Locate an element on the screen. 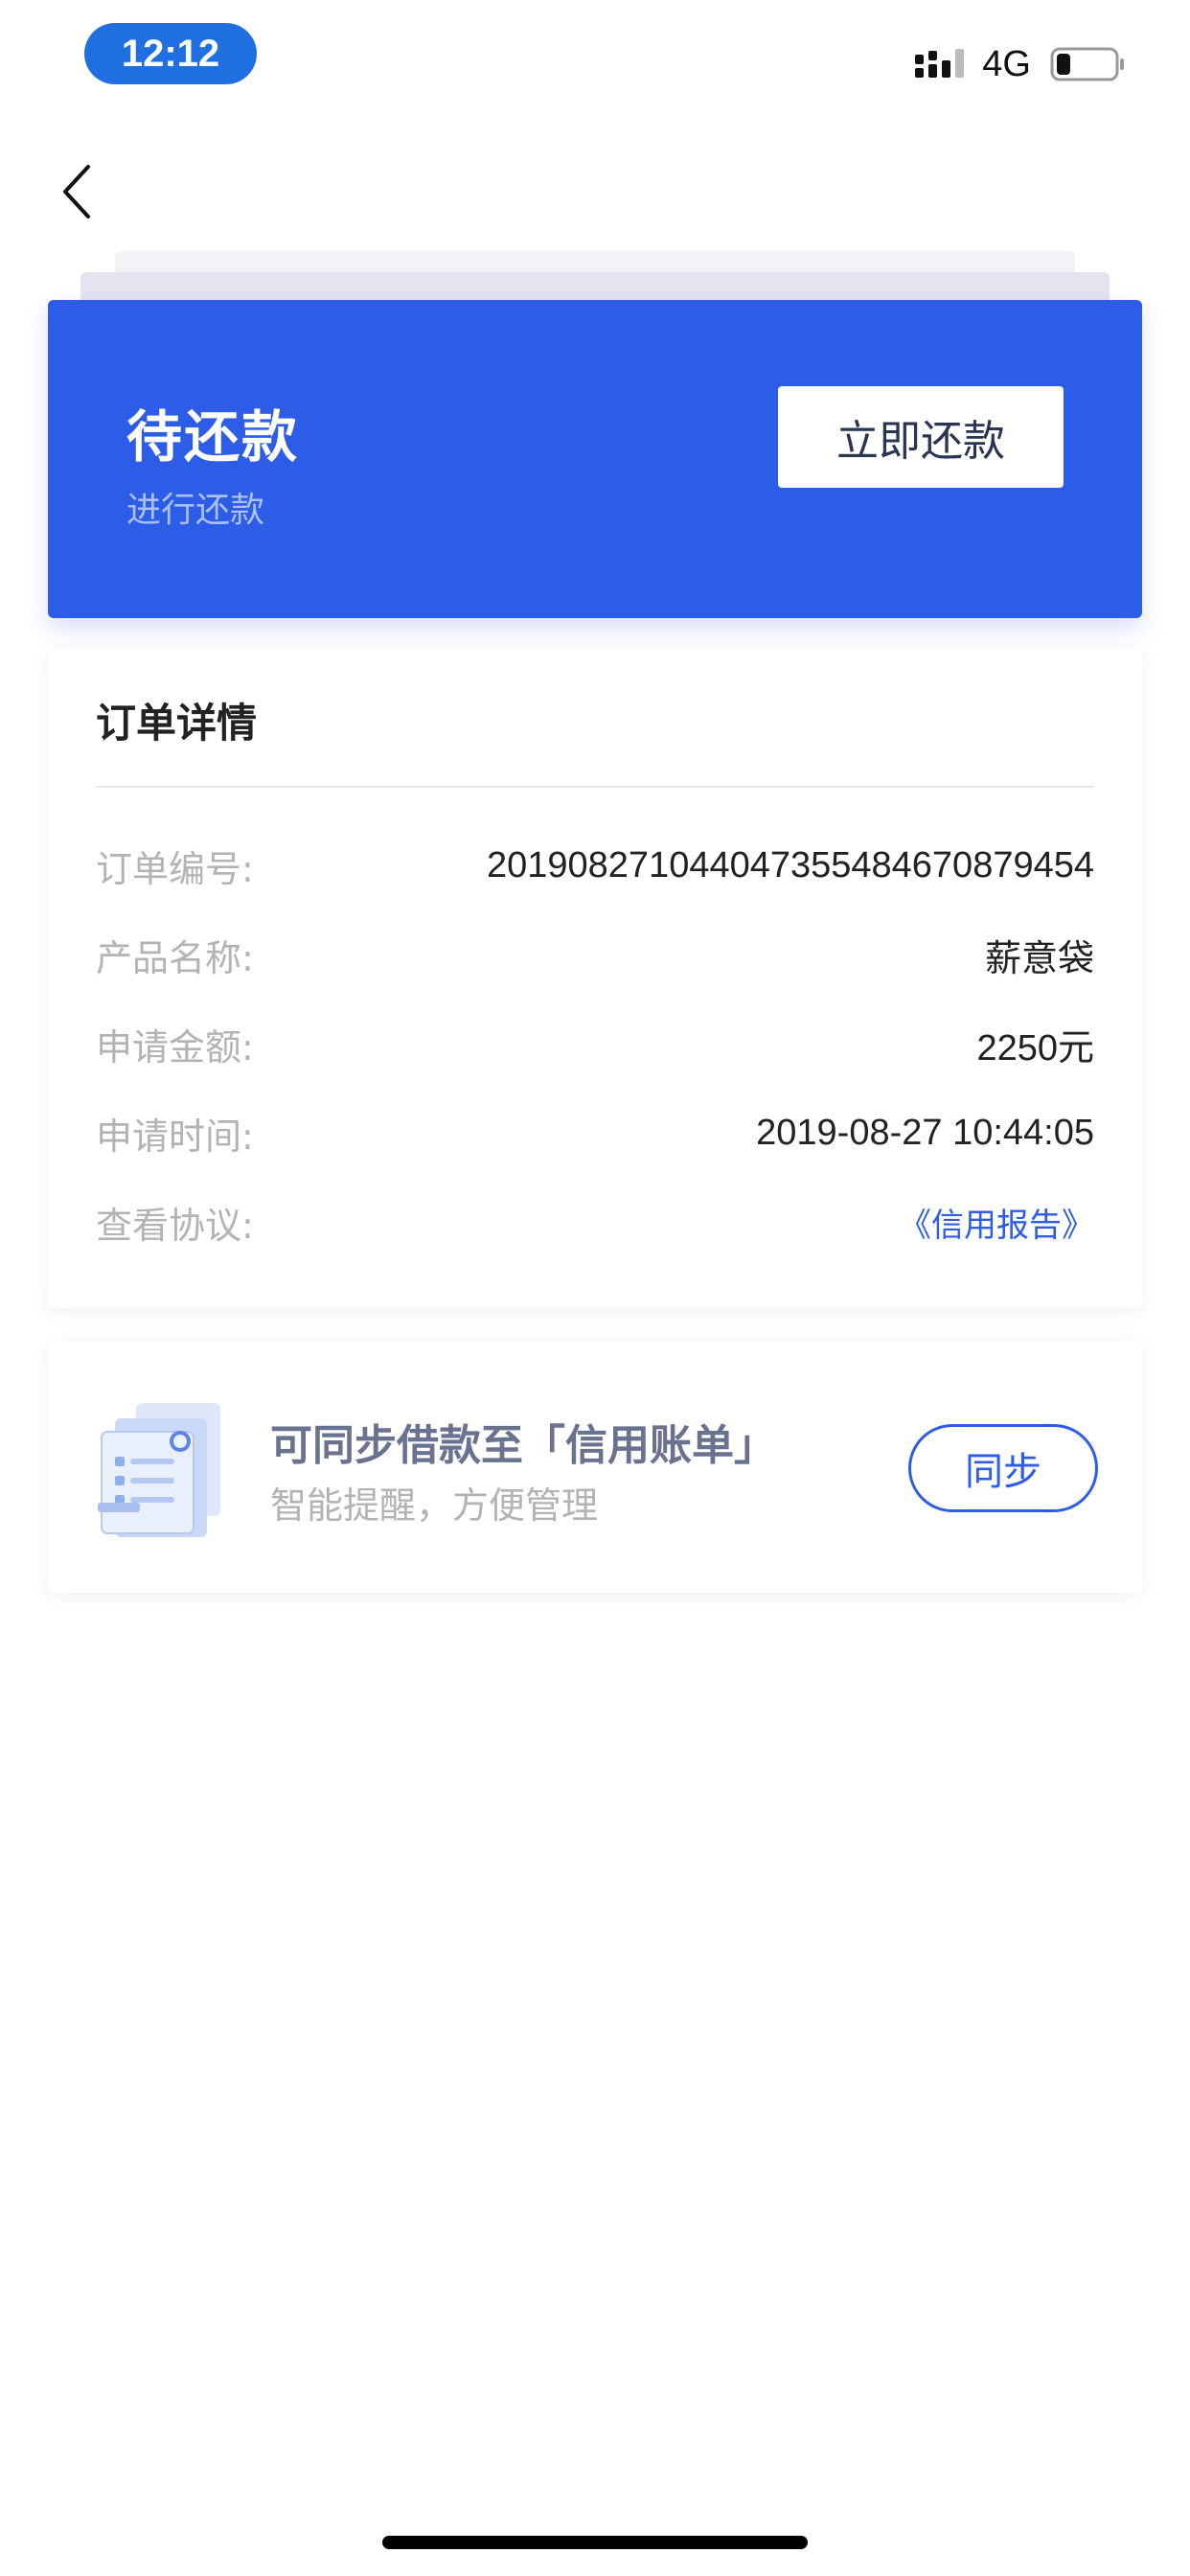 The image size is (1190, 2576). product-name-row: 产品名称: 薪意袋 is located at coordinates (595, 954).